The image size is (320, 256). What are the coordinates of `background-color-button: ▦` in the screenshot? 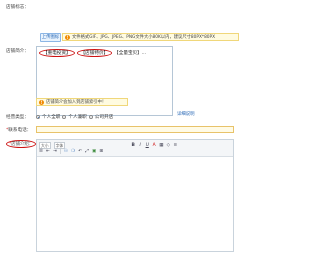 It's located at (161, 145).